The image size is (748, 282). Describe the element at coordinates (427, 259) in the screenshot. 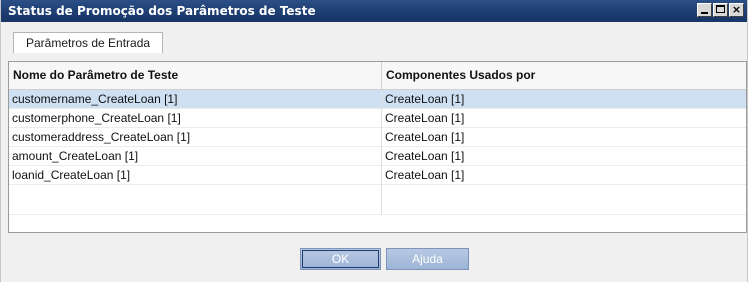

I see `help-button: Ajuda` at that location.